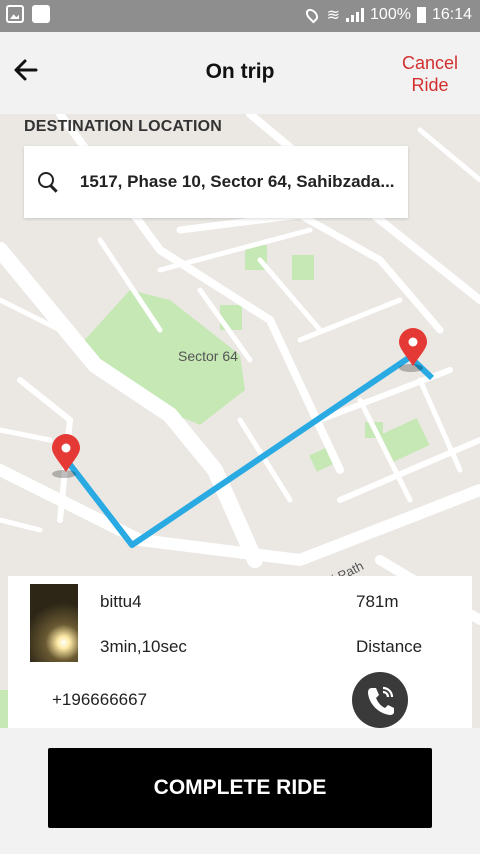 The image size is (480, 854). What do you see at coordinates (430, 63) in the screenshot?
I see `cancel-ride-line1: Cancel` at bounding box center [430, 63].